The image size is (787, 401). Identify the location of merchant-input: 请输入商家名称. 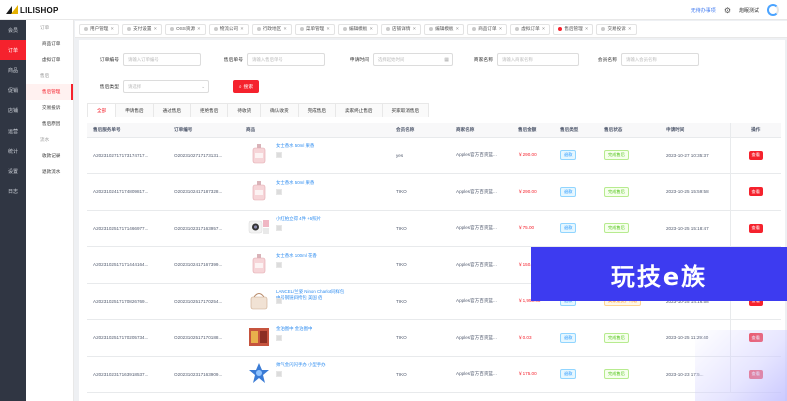
(538, 59).